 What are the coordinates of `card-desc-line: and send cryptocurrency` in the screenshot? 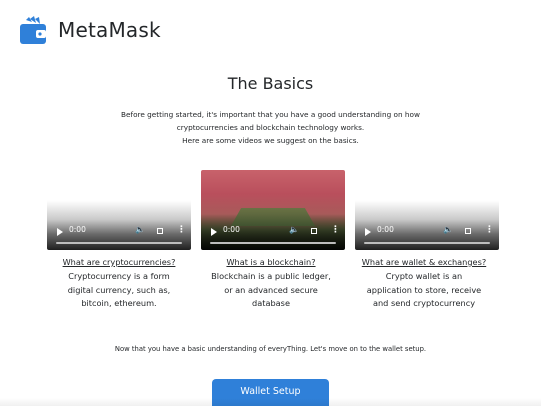 It's located at (424, 303).